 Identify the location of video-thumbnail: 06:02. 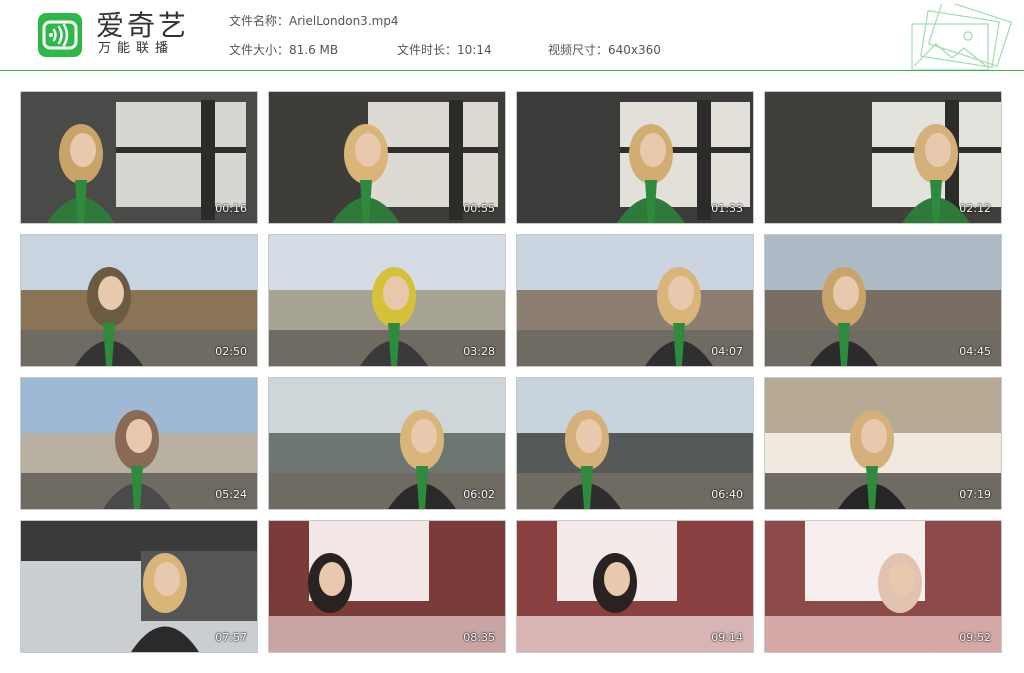
(387, 443).